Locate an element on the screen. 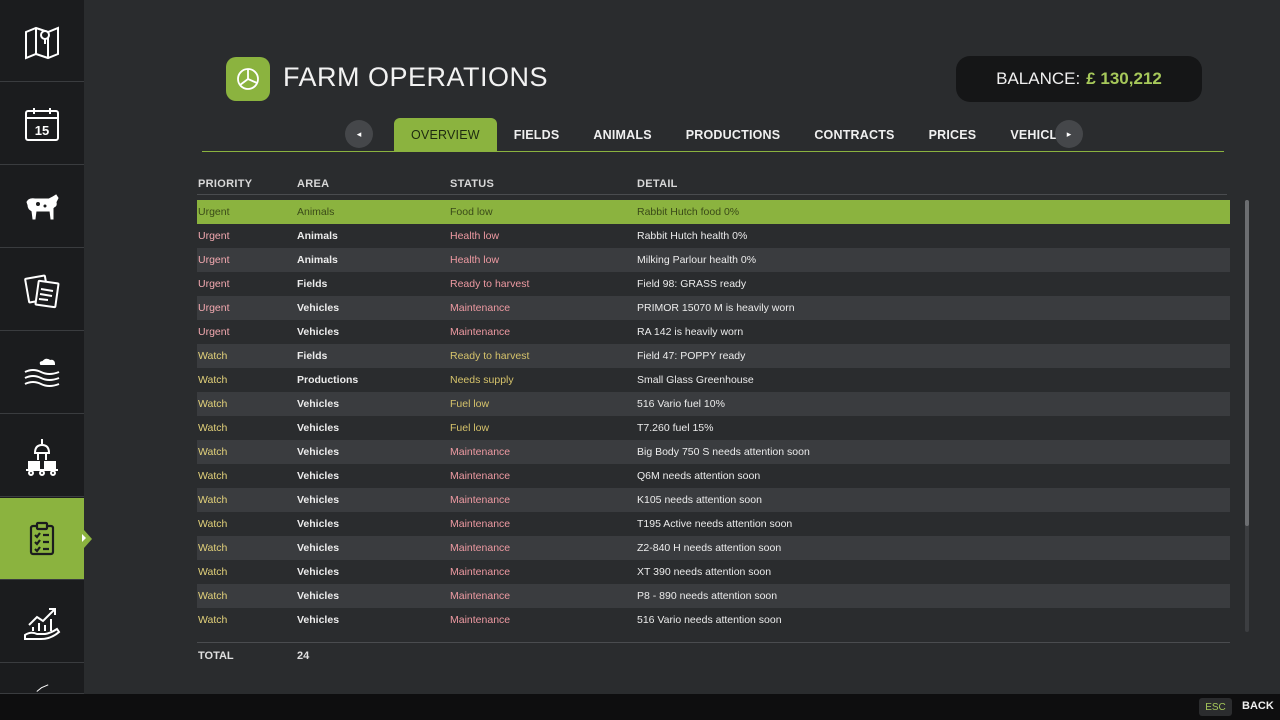 Image resolution: width=1280 pixels, height=720 pixels. farm-operations-pie-icon is located at coordinates (248, 79).